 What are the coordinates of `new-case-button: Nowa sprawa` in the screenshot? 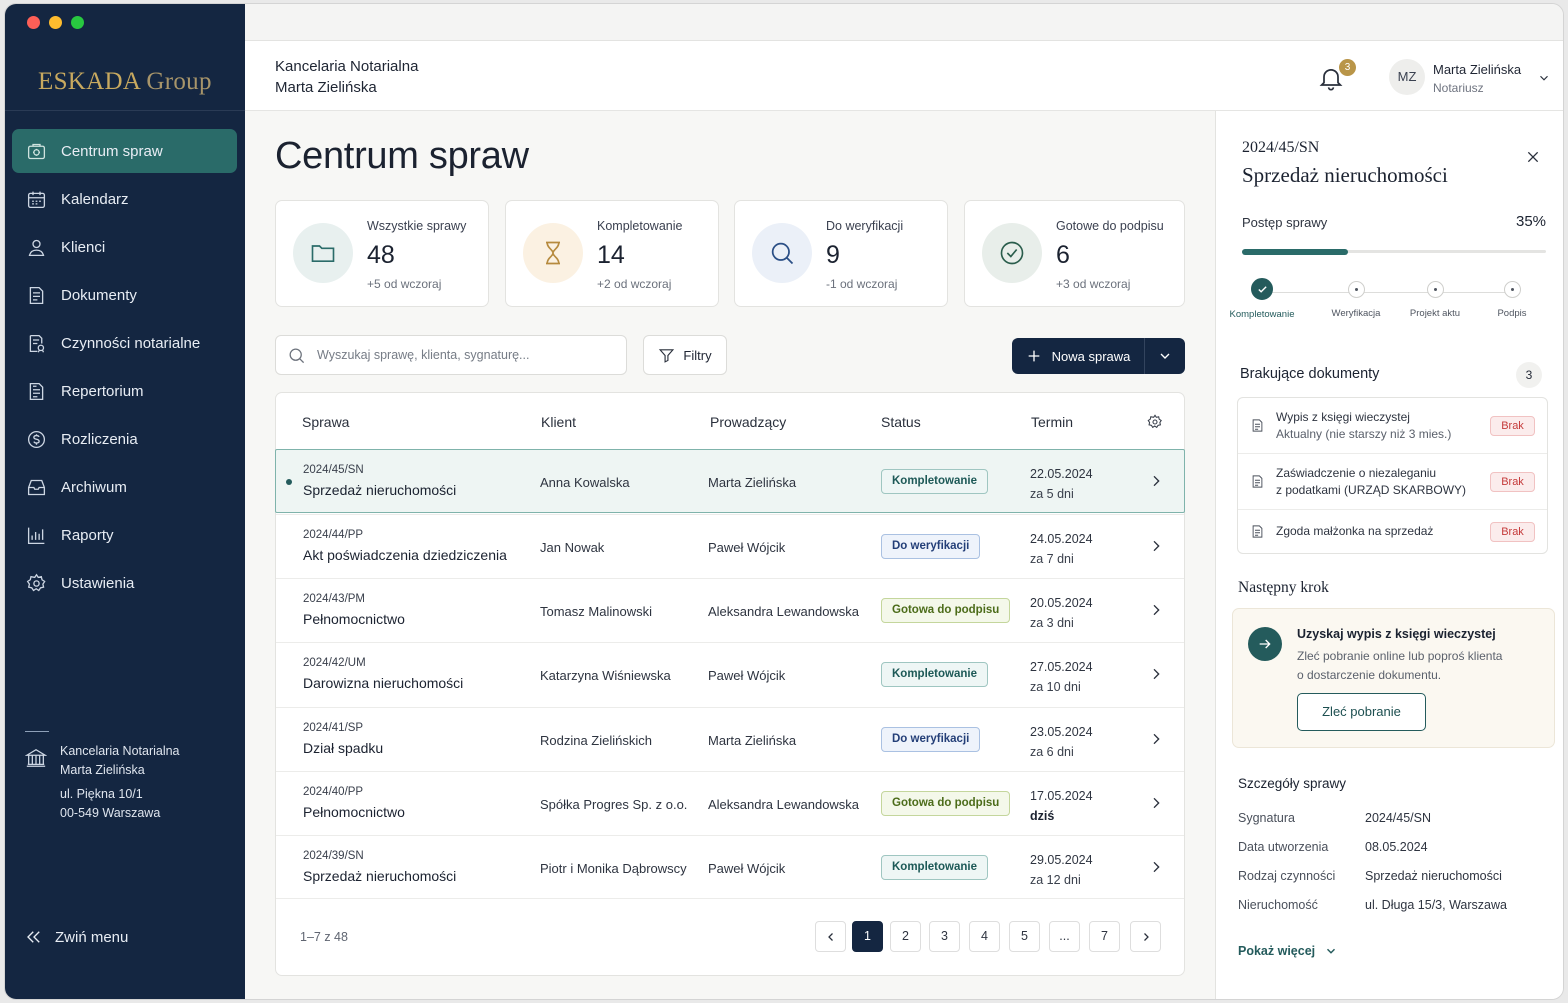 It's located at (1078, 356).